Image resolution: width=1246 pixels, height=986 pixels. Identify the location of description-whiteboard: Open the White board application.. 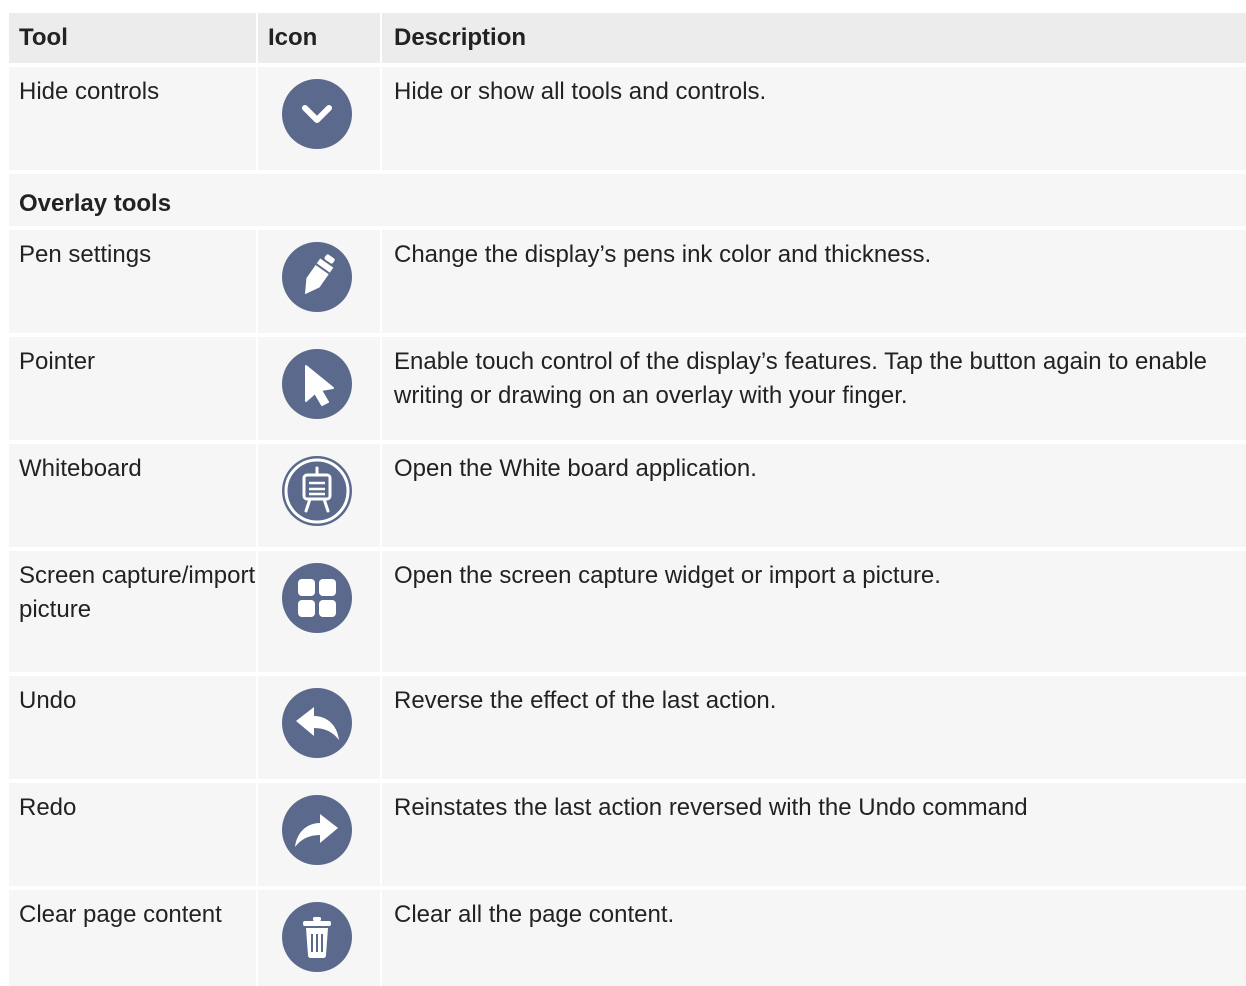
(814, 495).